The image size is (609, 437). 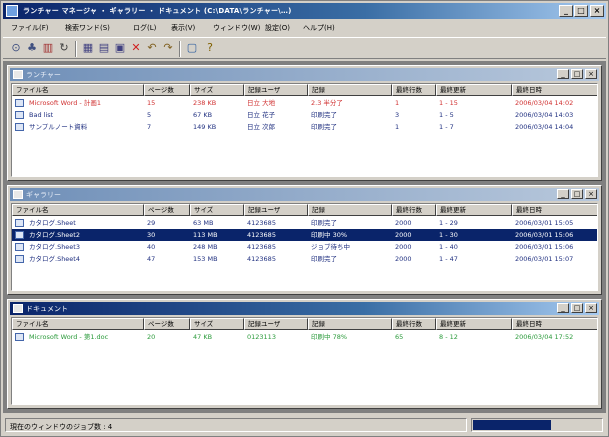 I want to click on cell-pages: 29, so click(x=151, y=223).